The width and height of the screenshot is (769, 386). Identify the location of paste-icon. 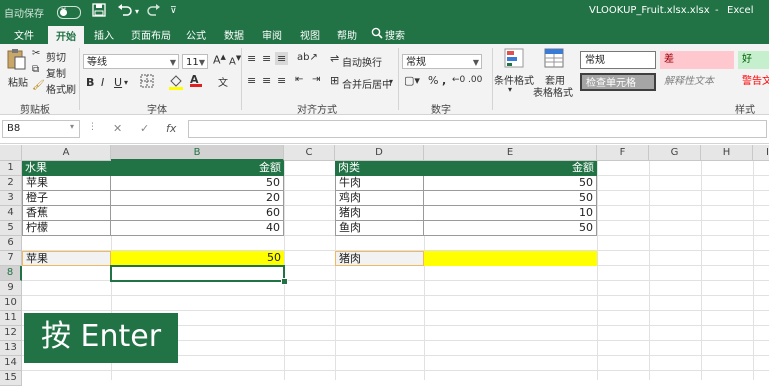
(16, 60).